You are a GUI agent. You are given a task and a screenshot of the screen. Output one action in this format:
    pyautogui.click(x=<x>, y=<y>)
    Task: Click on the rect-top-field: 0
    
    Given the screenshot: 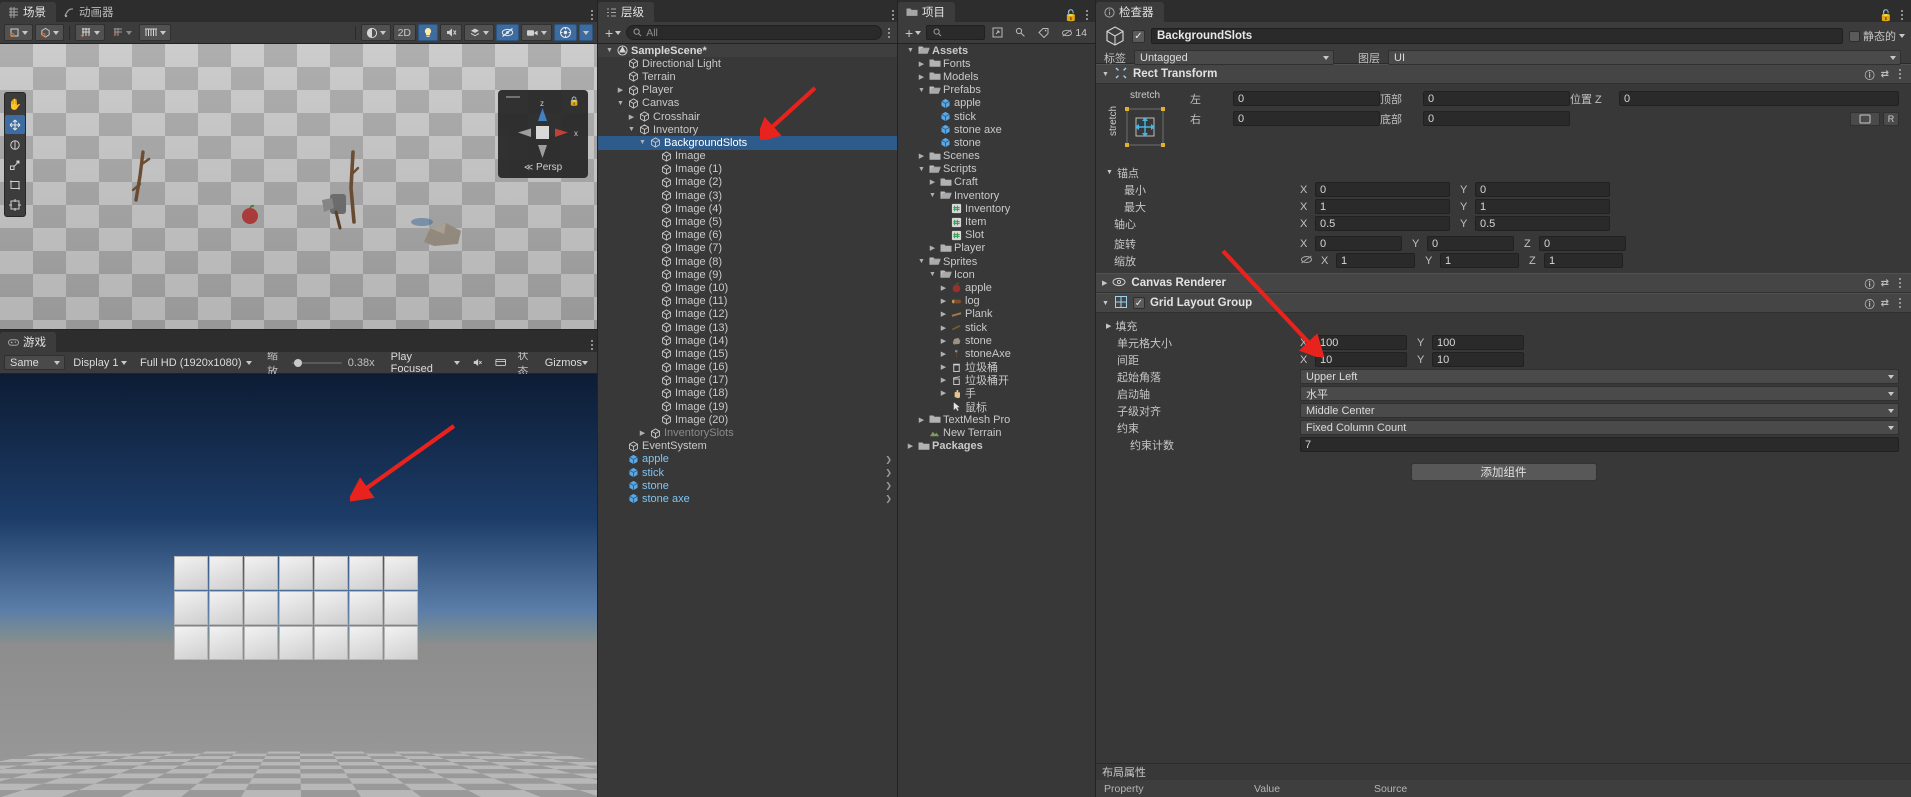 What is the action you would take?
    pyautogui.click(x=1496, y=98)
    